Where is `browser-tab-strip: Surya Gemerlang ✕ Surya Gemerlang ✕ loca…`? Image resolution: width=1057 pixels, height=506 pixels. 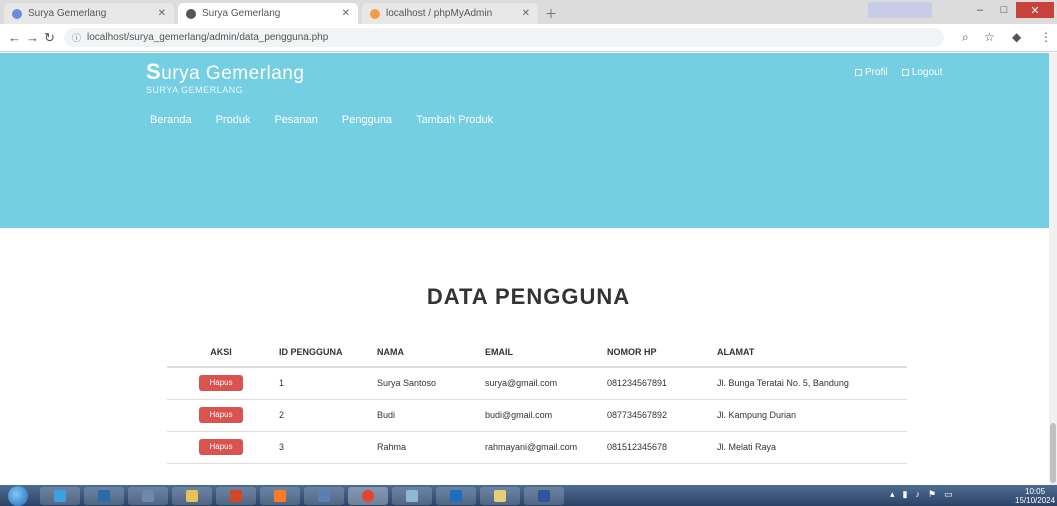
browser-tab-strip: Surya Gemerlang ✕ Surya Gemerlang ✕ loca… is located at coordinates (528, 12).